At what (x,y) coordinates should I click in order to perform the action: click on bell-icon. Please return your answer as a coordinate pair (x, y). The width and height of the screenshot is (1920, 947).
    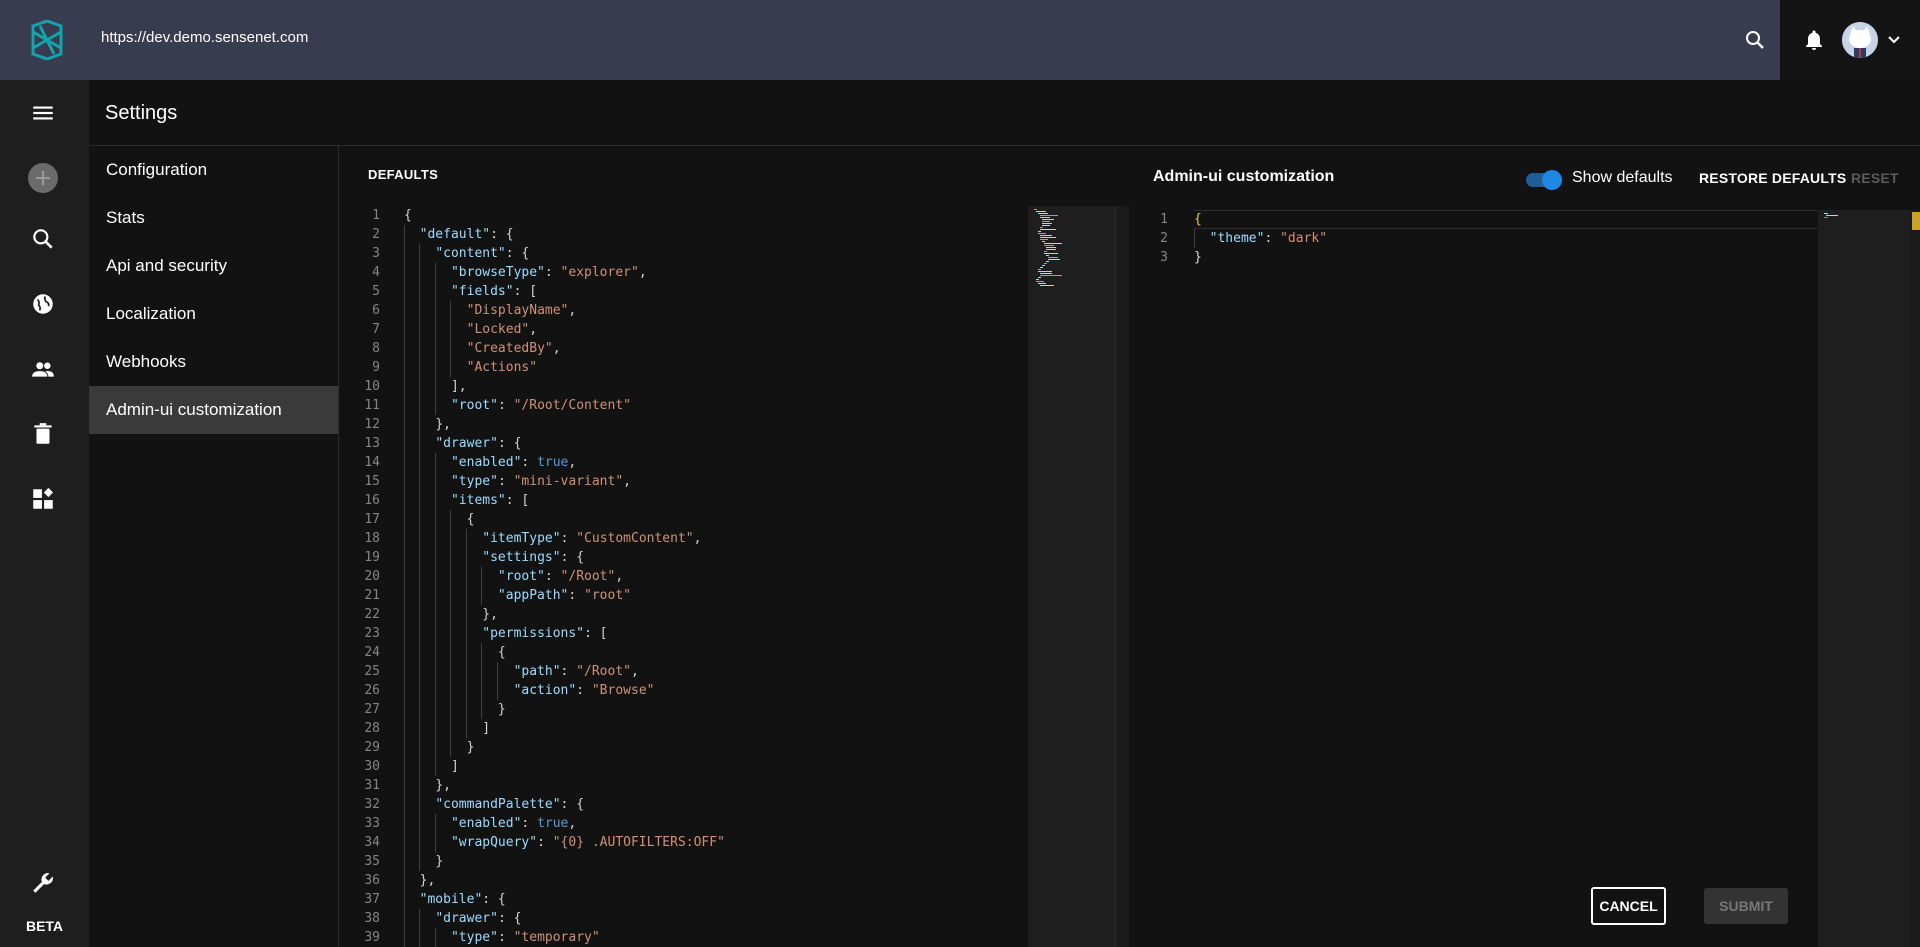
    Looking at the image, I should click on (1814, 40).